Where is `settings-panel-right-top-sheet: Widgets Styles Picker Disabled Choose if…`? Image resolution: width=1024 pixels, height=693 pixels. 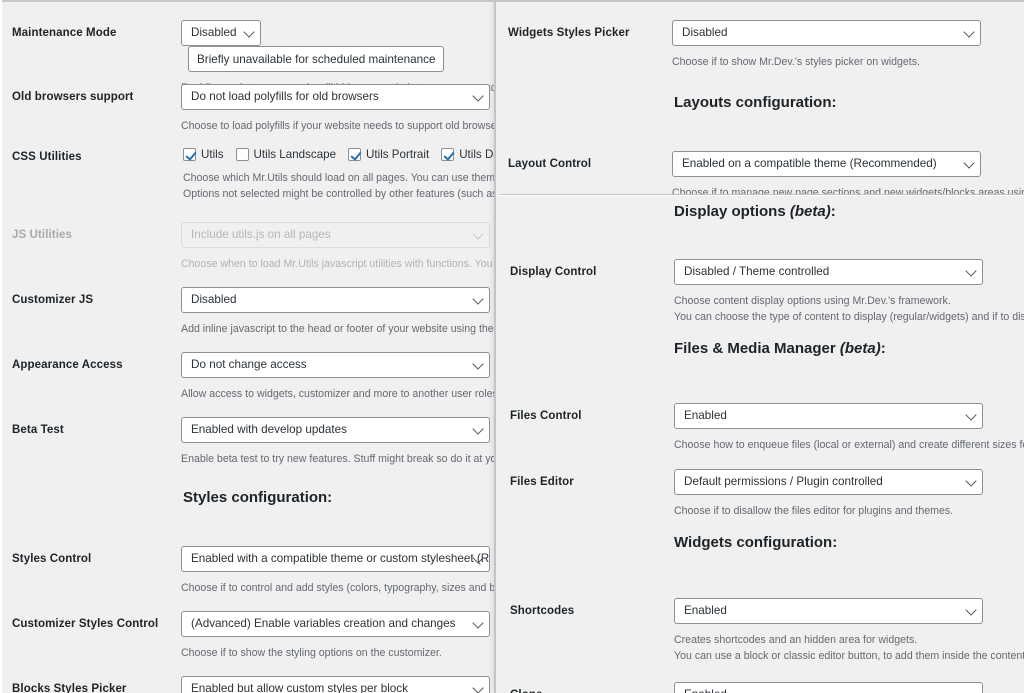 settings-panel-right-top-sheet: Widgets Styles Picker Disabled Choose if… is located at coordinates (762, 98).